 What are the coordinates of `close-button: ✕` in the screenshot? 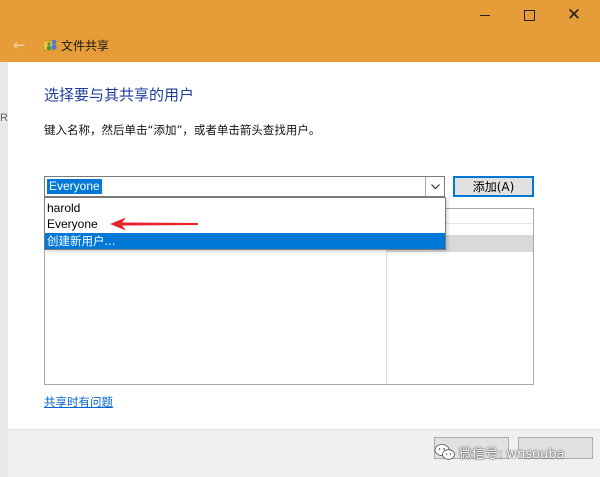 It's located at (574, 15).